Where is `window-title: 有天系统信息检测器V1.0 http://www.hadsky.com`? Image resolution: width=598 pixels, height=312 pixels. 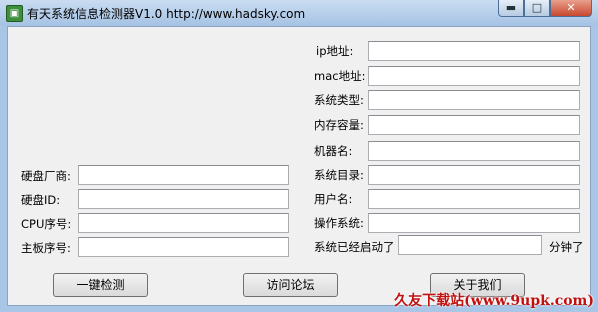
window-title: 有天系统信息检测器V1.0 http://www.hadsky.com is located at coordinates (166, 14).